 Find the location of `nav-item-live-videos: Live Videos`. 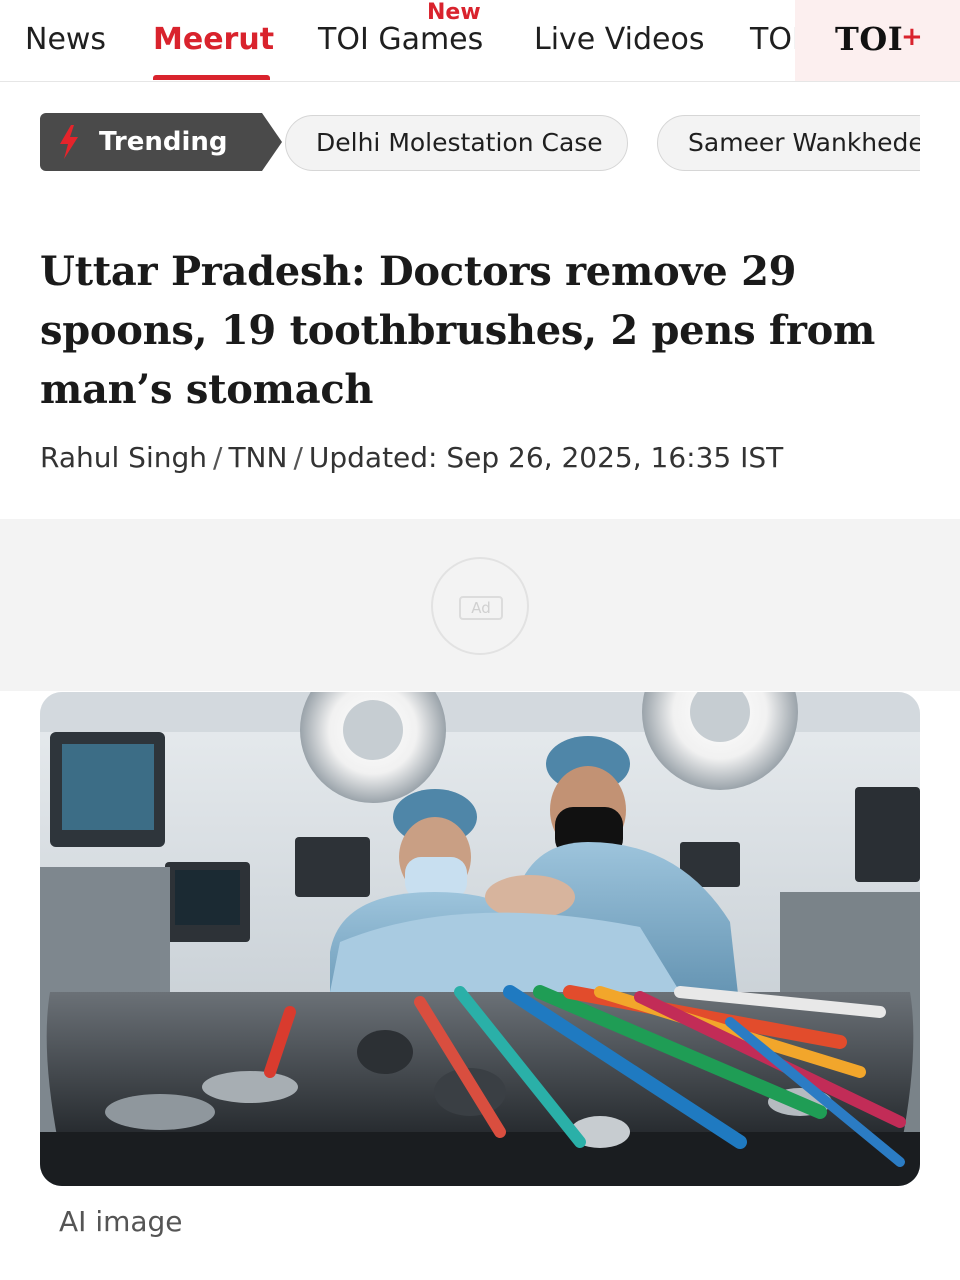

nav-item-live-videos: Live Videos is located at coordinates (619, 39).